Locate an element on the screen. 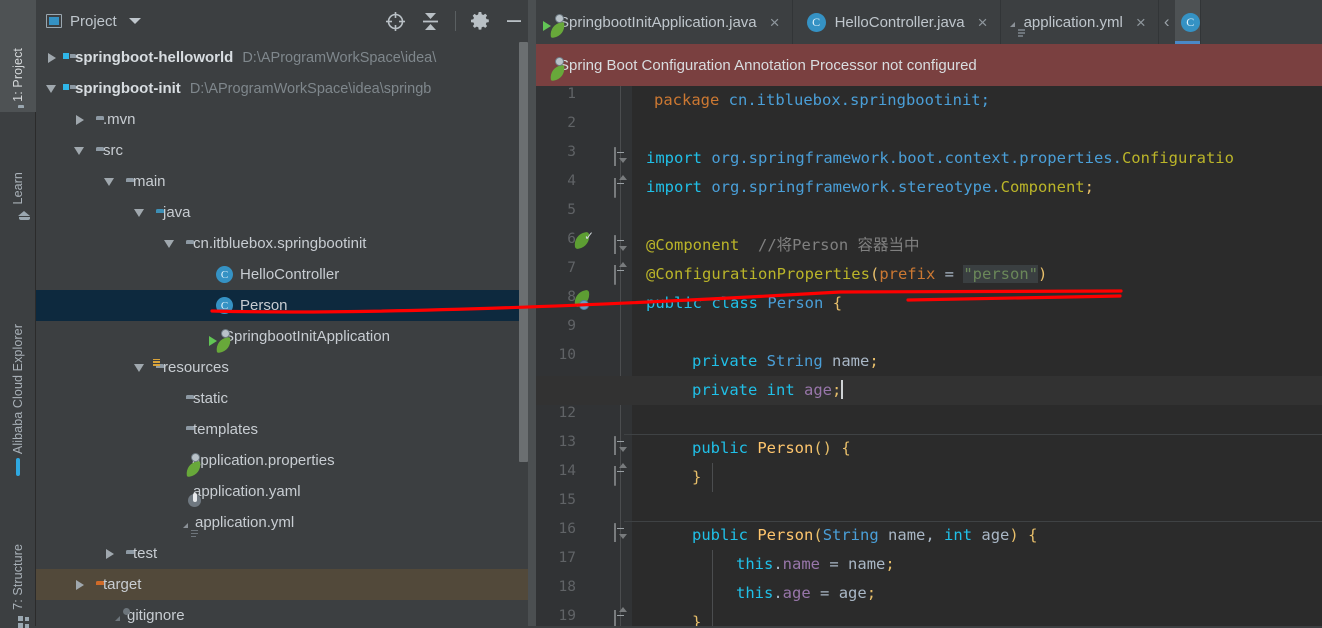  line-number: 4 is located at coordinates (571, 181).